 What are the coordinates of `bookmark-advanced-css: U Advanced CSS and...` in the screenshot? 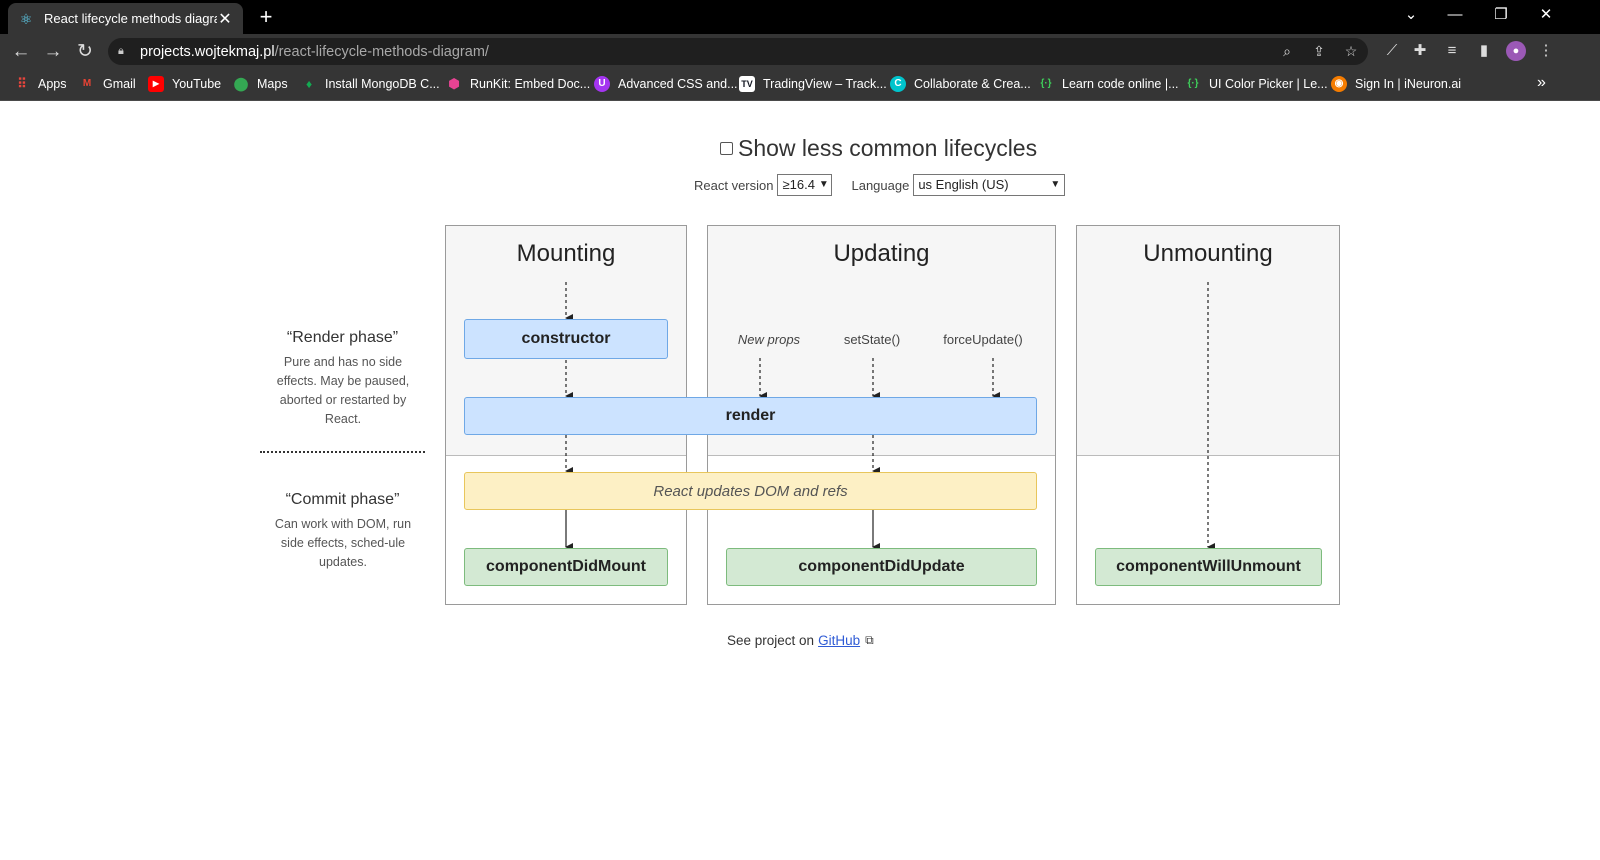 It's located at (666, 84).